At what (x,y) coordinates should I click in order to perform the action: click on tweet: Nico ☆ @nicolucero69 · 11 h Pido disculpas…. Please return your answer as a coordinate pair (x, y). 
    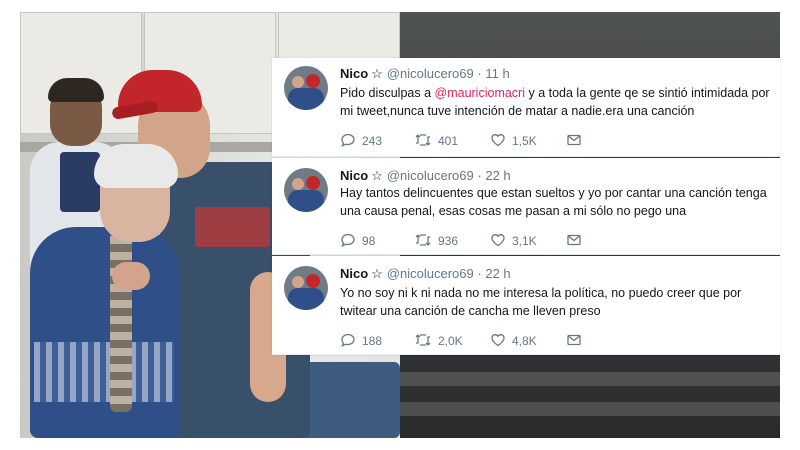
    Looking at the image, I should click on (526, 107).